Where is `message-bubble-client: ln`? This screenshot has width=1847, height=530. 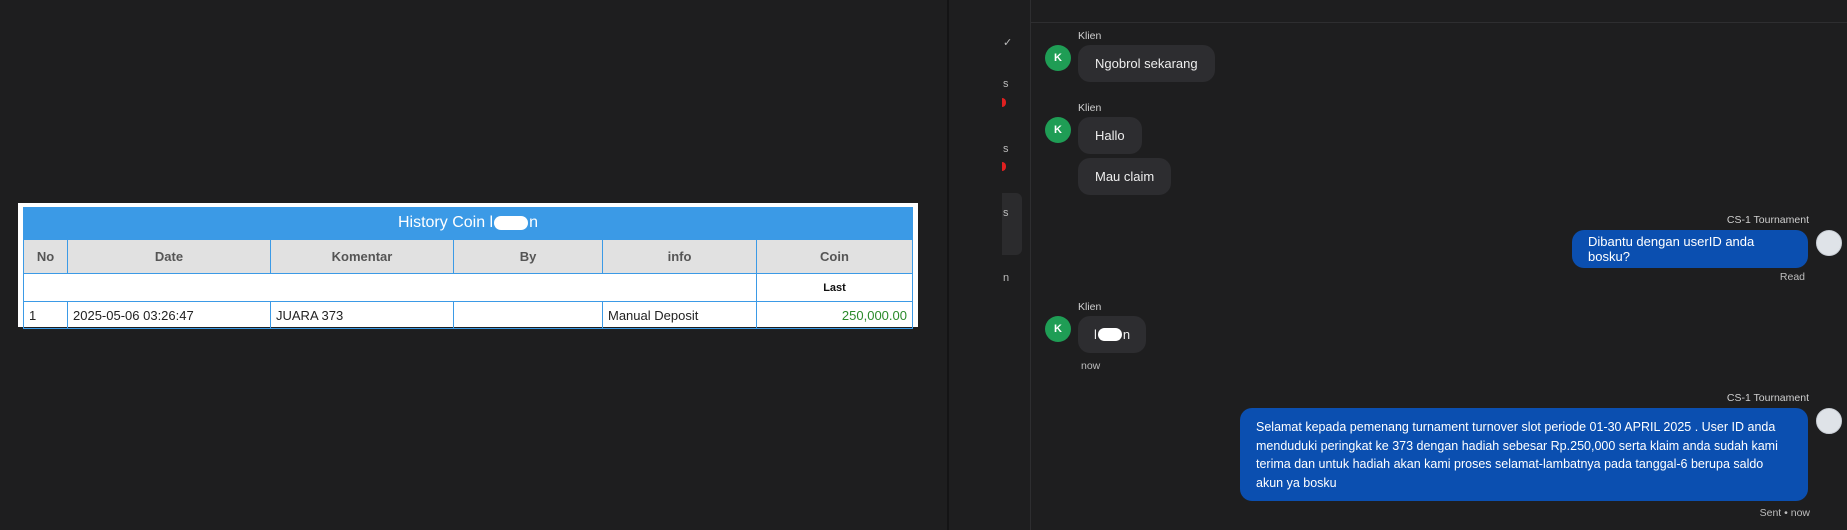
message-bubble-client: ln is located at coordinates (1112, 334).